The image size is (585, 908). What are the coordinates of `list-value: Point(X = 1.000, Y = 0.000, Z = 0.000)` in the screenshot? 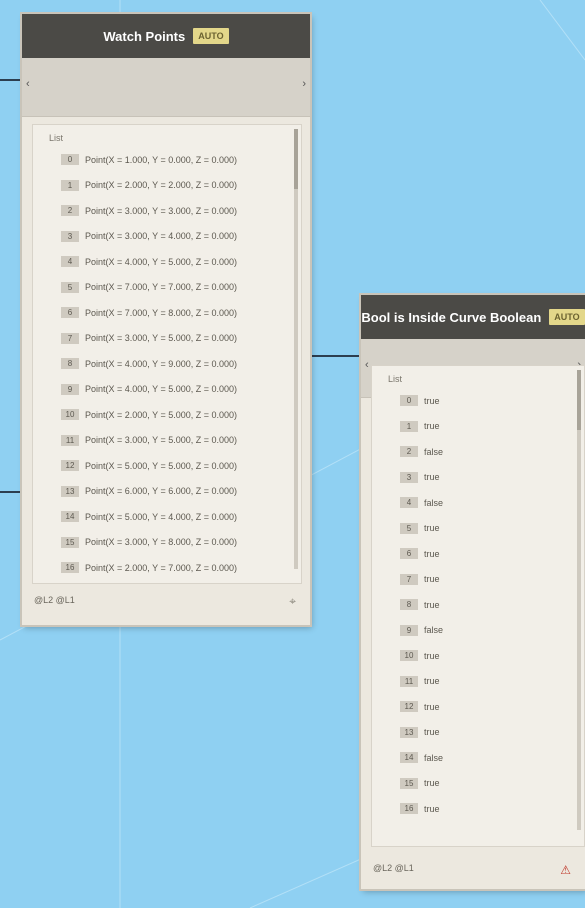 It's located at (161, 159).